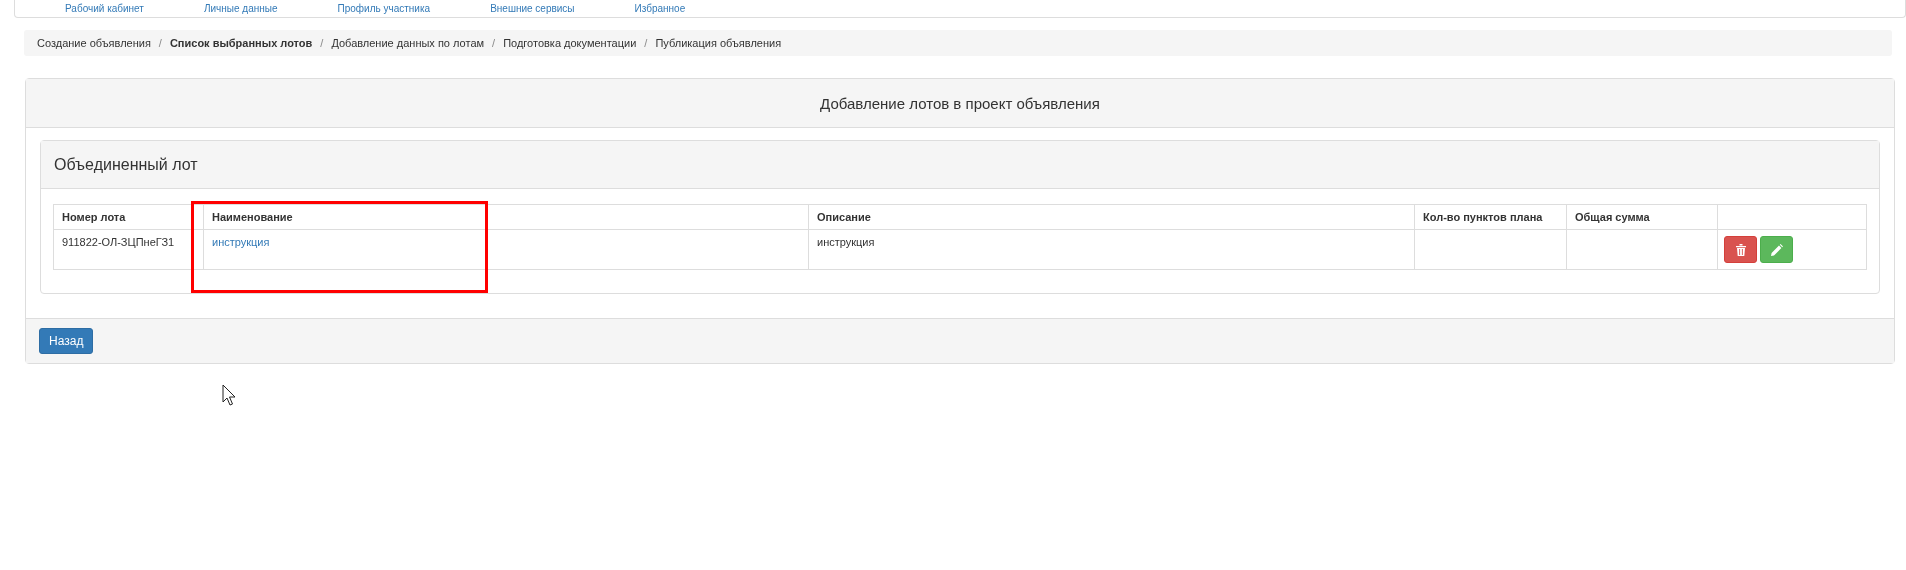  What do you see at coordinates (241, 242) in the screenshot?
I see `lot-name-link: инструкция` at bounding box center [241, 242].